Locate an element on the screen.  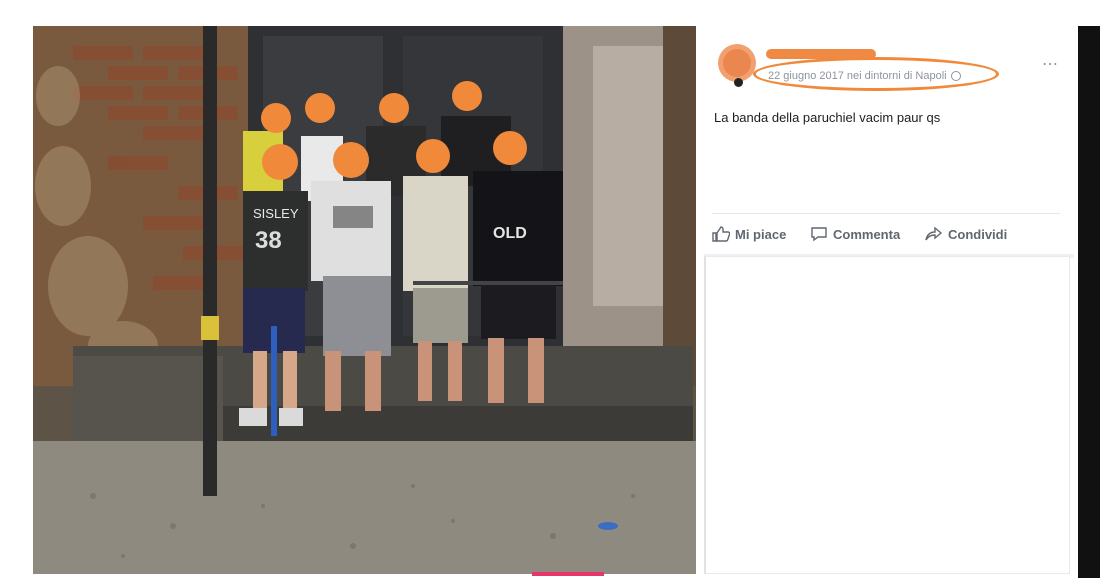
comment-label: Commenta is located at coordinates (867, 234).